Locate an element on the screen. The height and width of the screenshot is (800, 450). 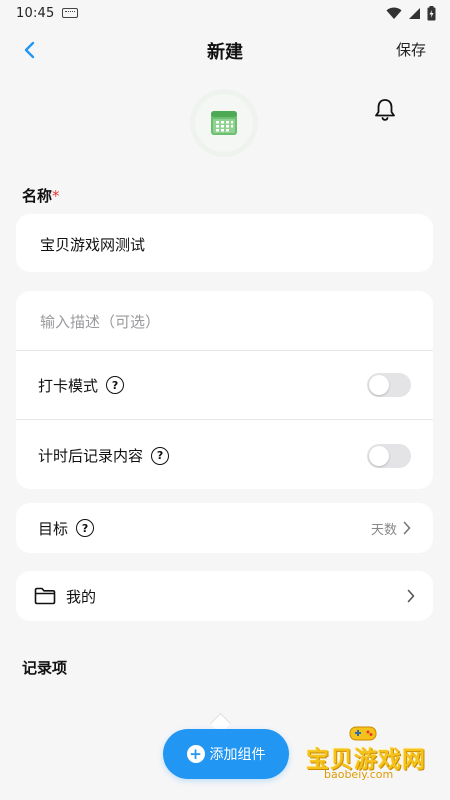
plus-circle-icon: + is located at coordinates (195, 754).